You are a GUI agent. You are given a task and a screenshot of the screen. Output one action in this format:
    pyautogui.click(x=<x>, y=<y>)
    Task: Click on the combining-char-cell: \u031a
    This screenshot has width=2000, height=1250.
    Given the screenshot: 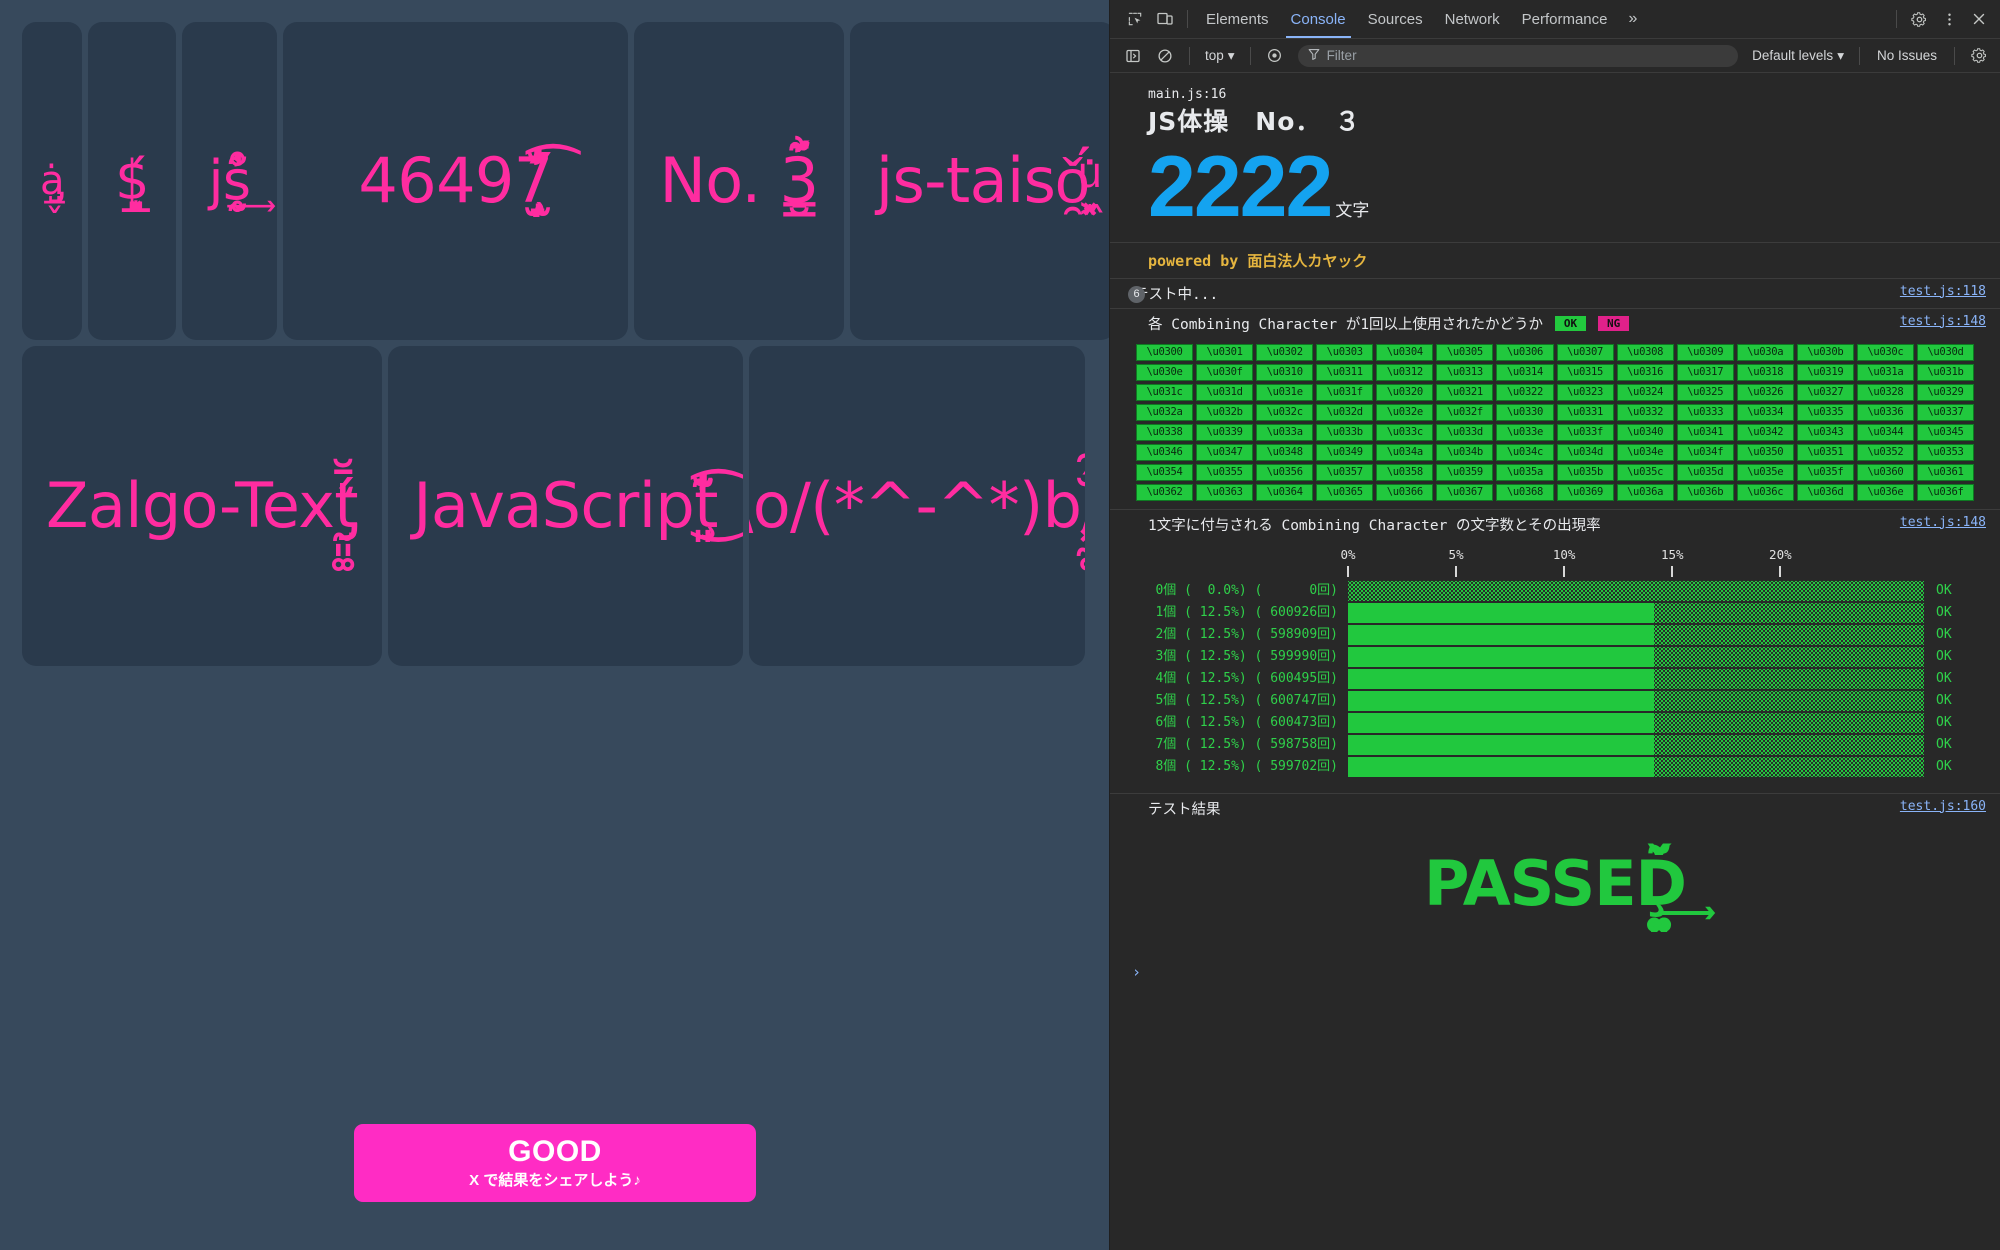 What is the action you would take?
    pyautogui.click(x=1885, y=372)
    